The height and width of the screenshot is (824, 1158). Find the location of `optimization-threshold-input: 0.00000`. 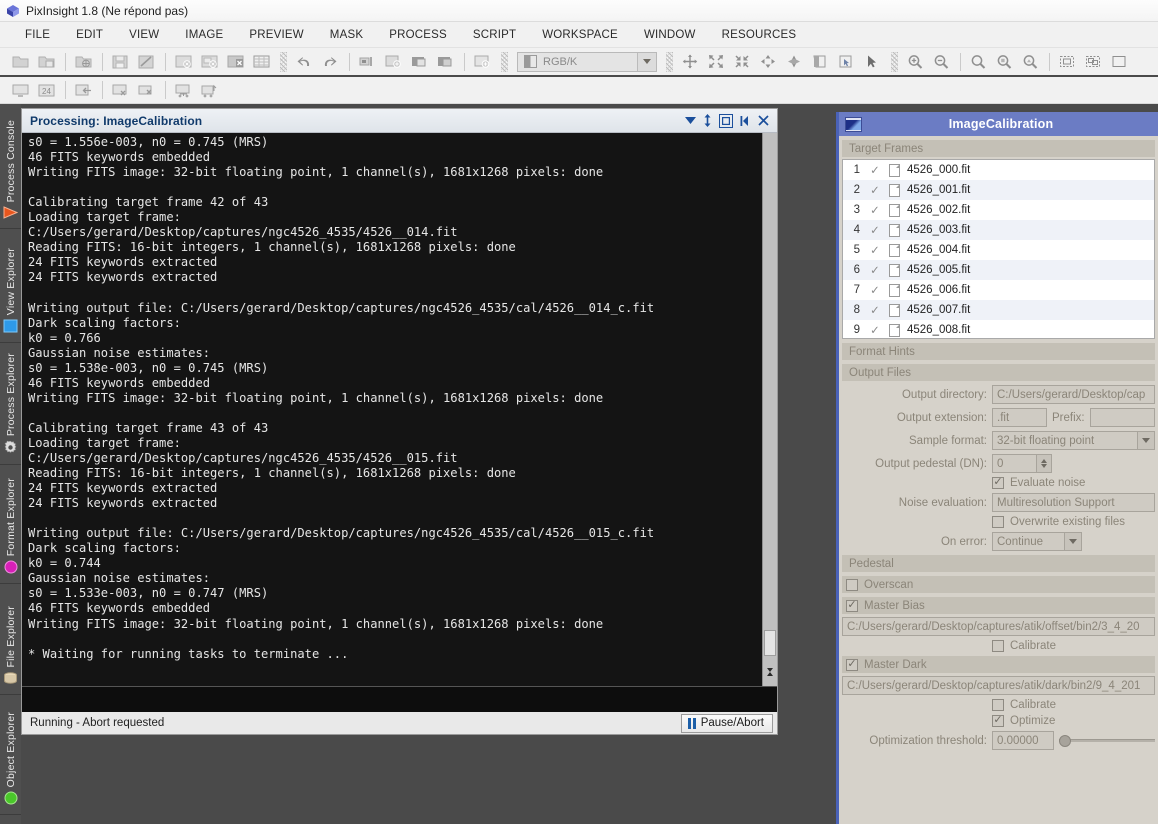

optimization-threshold-input: 0.00000 is located at coordinates (1023, 740).